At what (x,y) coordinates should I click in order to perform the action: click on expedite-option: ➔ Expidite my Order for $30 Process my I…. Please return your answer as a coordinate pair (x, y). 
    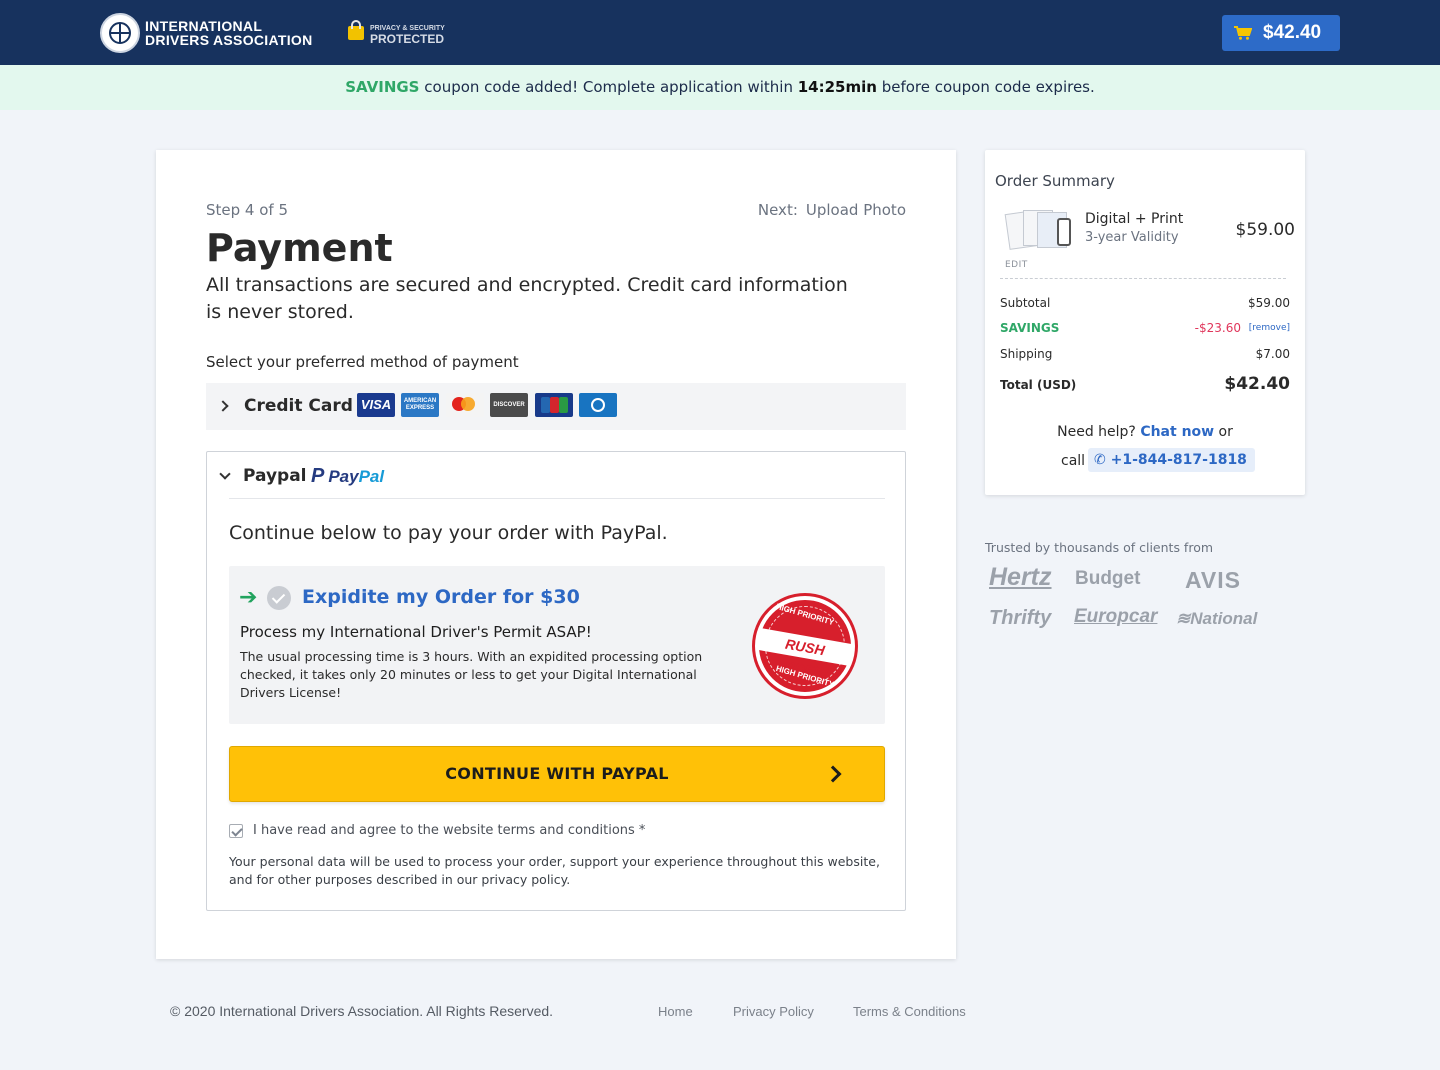
    Looking at the image, I should click on (557, 645).